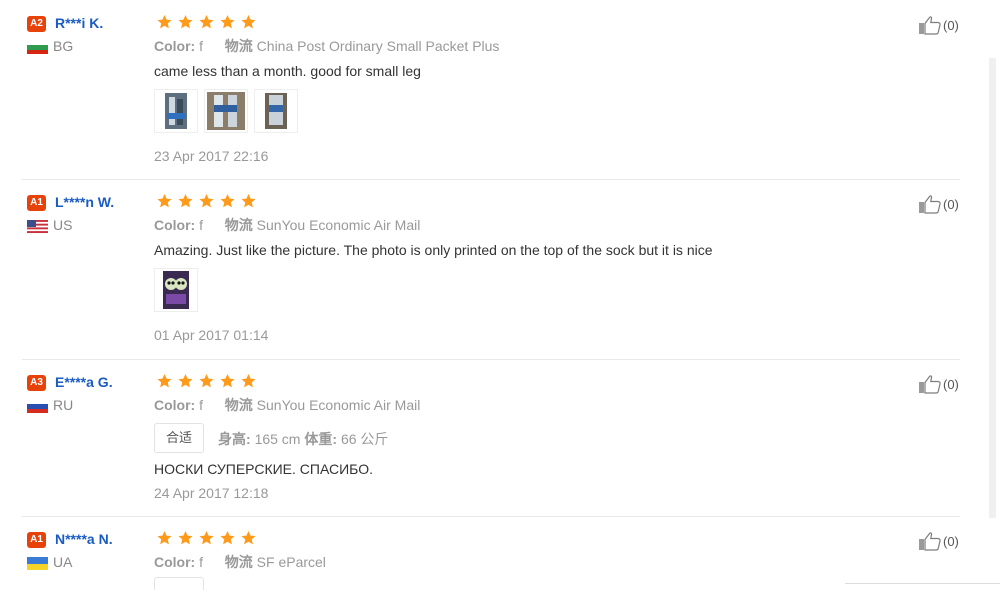 The width and height of the screenshot is (1000, 590). Describe the element at coordinates (37, 226) in the screenshot. I see `usa-flag-icon` at that location.